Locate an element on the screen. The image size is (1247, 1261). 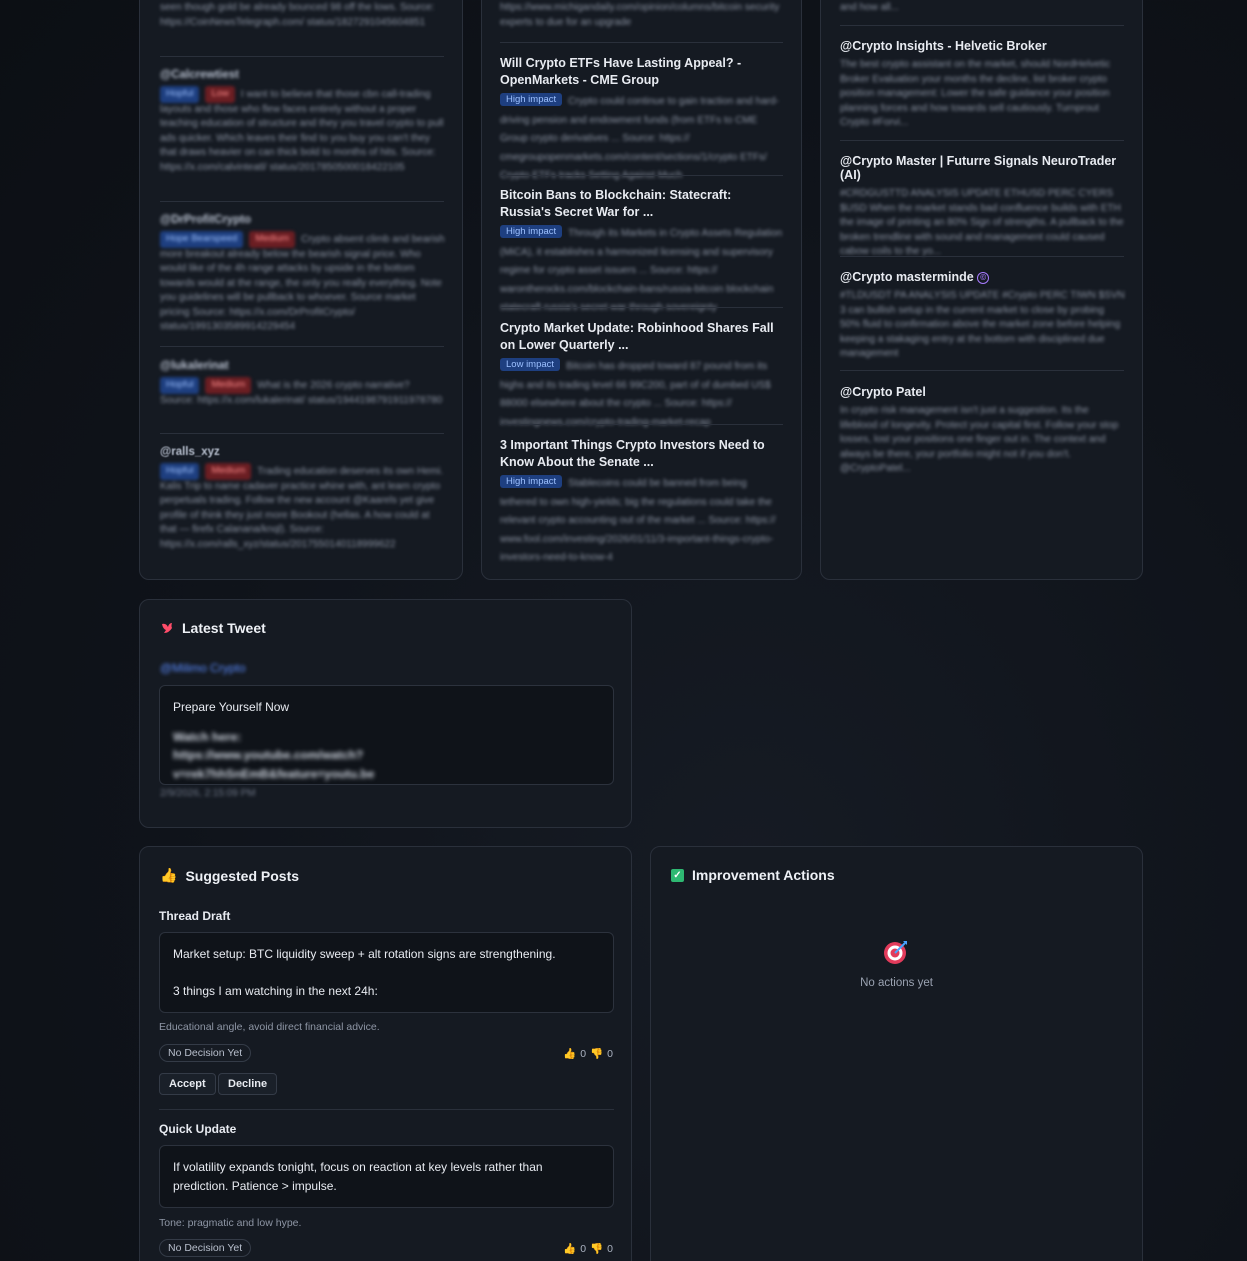
improvement-actions-card: ✓ Improvement Actions No actions yet is located at coordinates (896, 1053).